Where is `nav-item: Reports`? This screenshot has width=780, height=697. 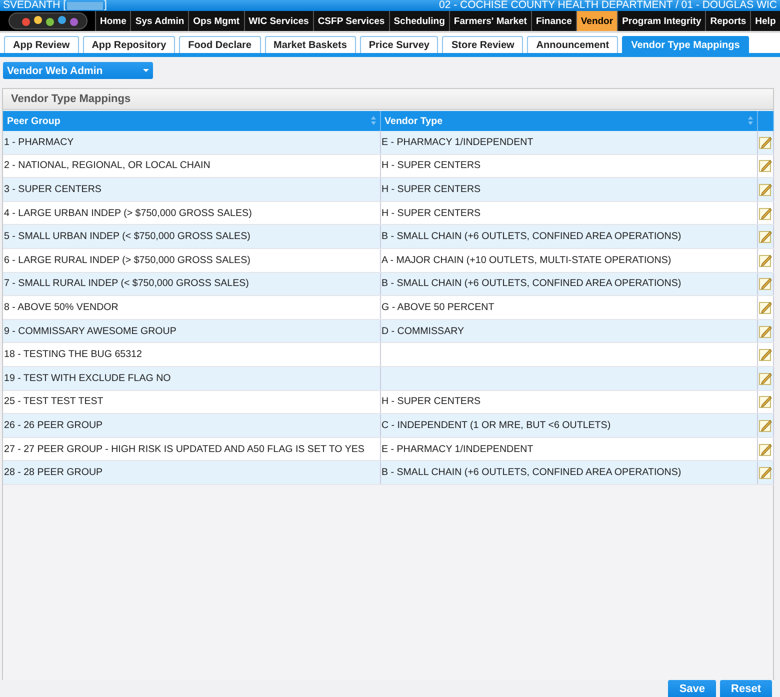
nav-item: Reports is located at coordinates (727, 21).